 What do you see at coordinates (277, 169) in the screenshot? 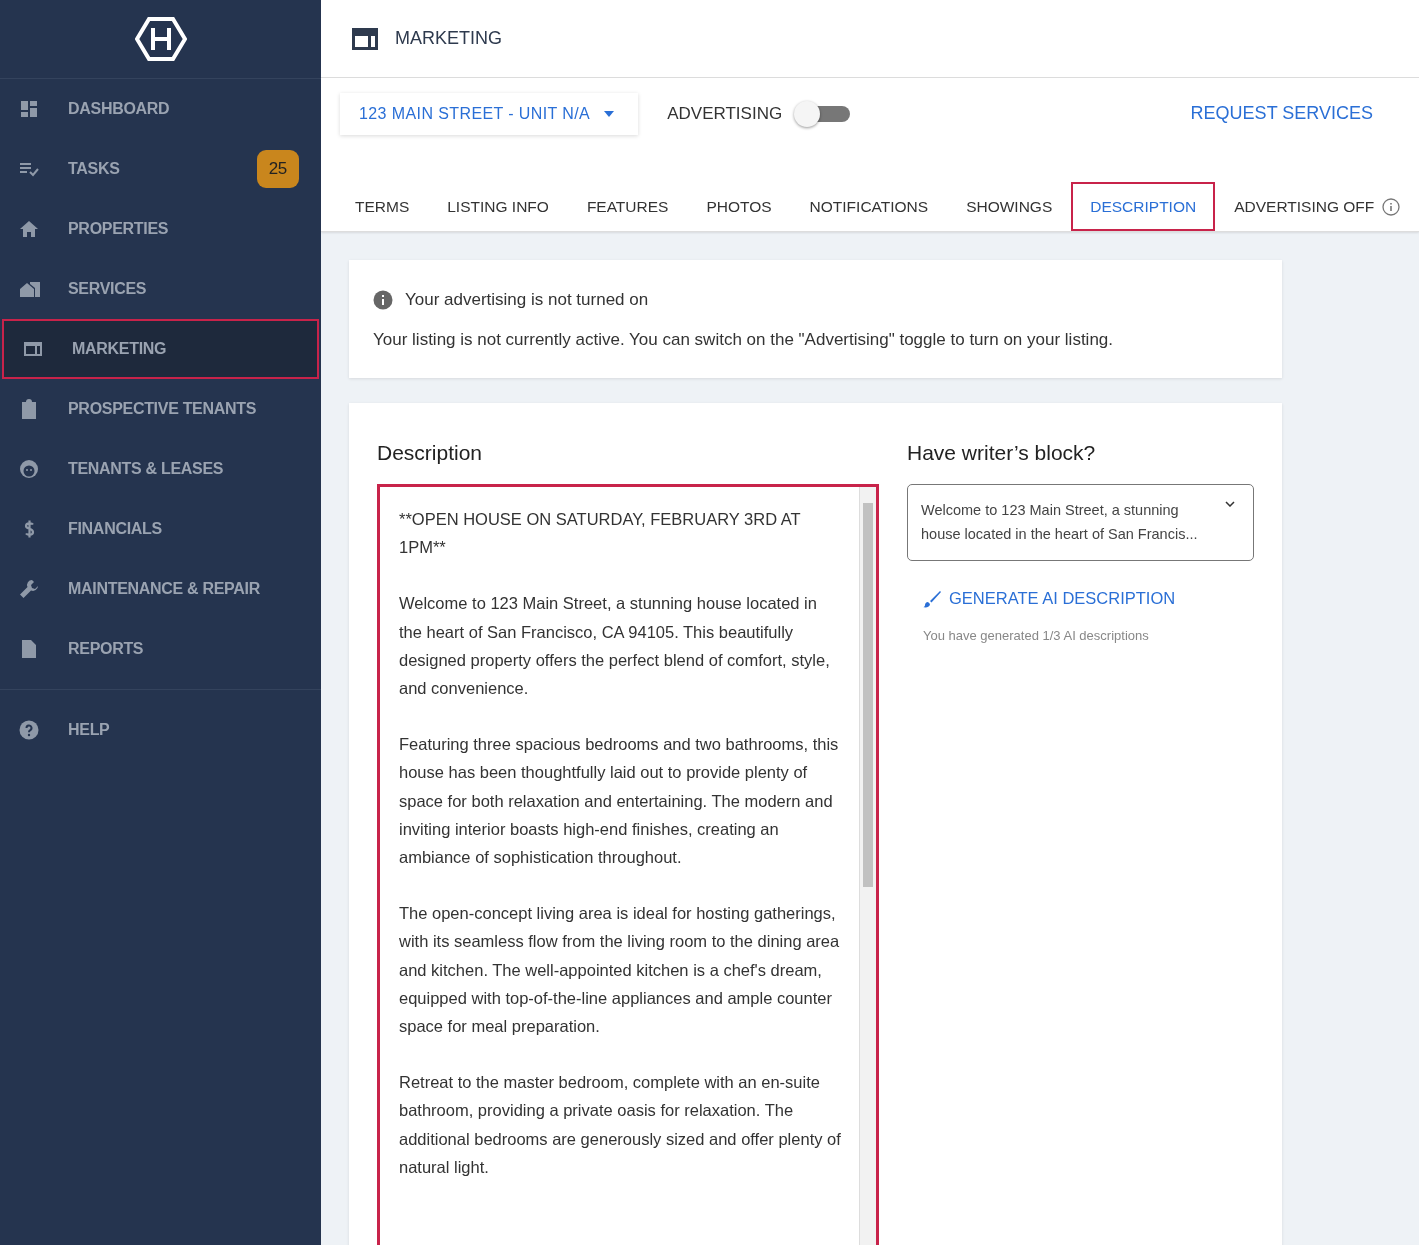
I see `count-badge: 25` at bounding box center [277, 169].